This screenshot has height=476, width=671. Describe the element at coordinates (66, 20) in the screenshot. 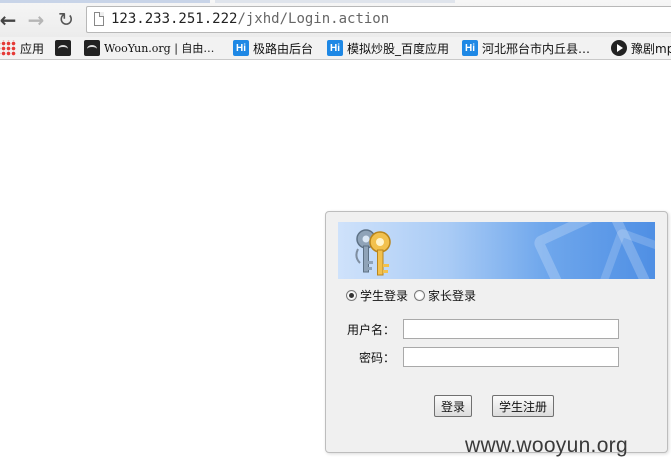

I see `reload-icon: ↻` at that location.